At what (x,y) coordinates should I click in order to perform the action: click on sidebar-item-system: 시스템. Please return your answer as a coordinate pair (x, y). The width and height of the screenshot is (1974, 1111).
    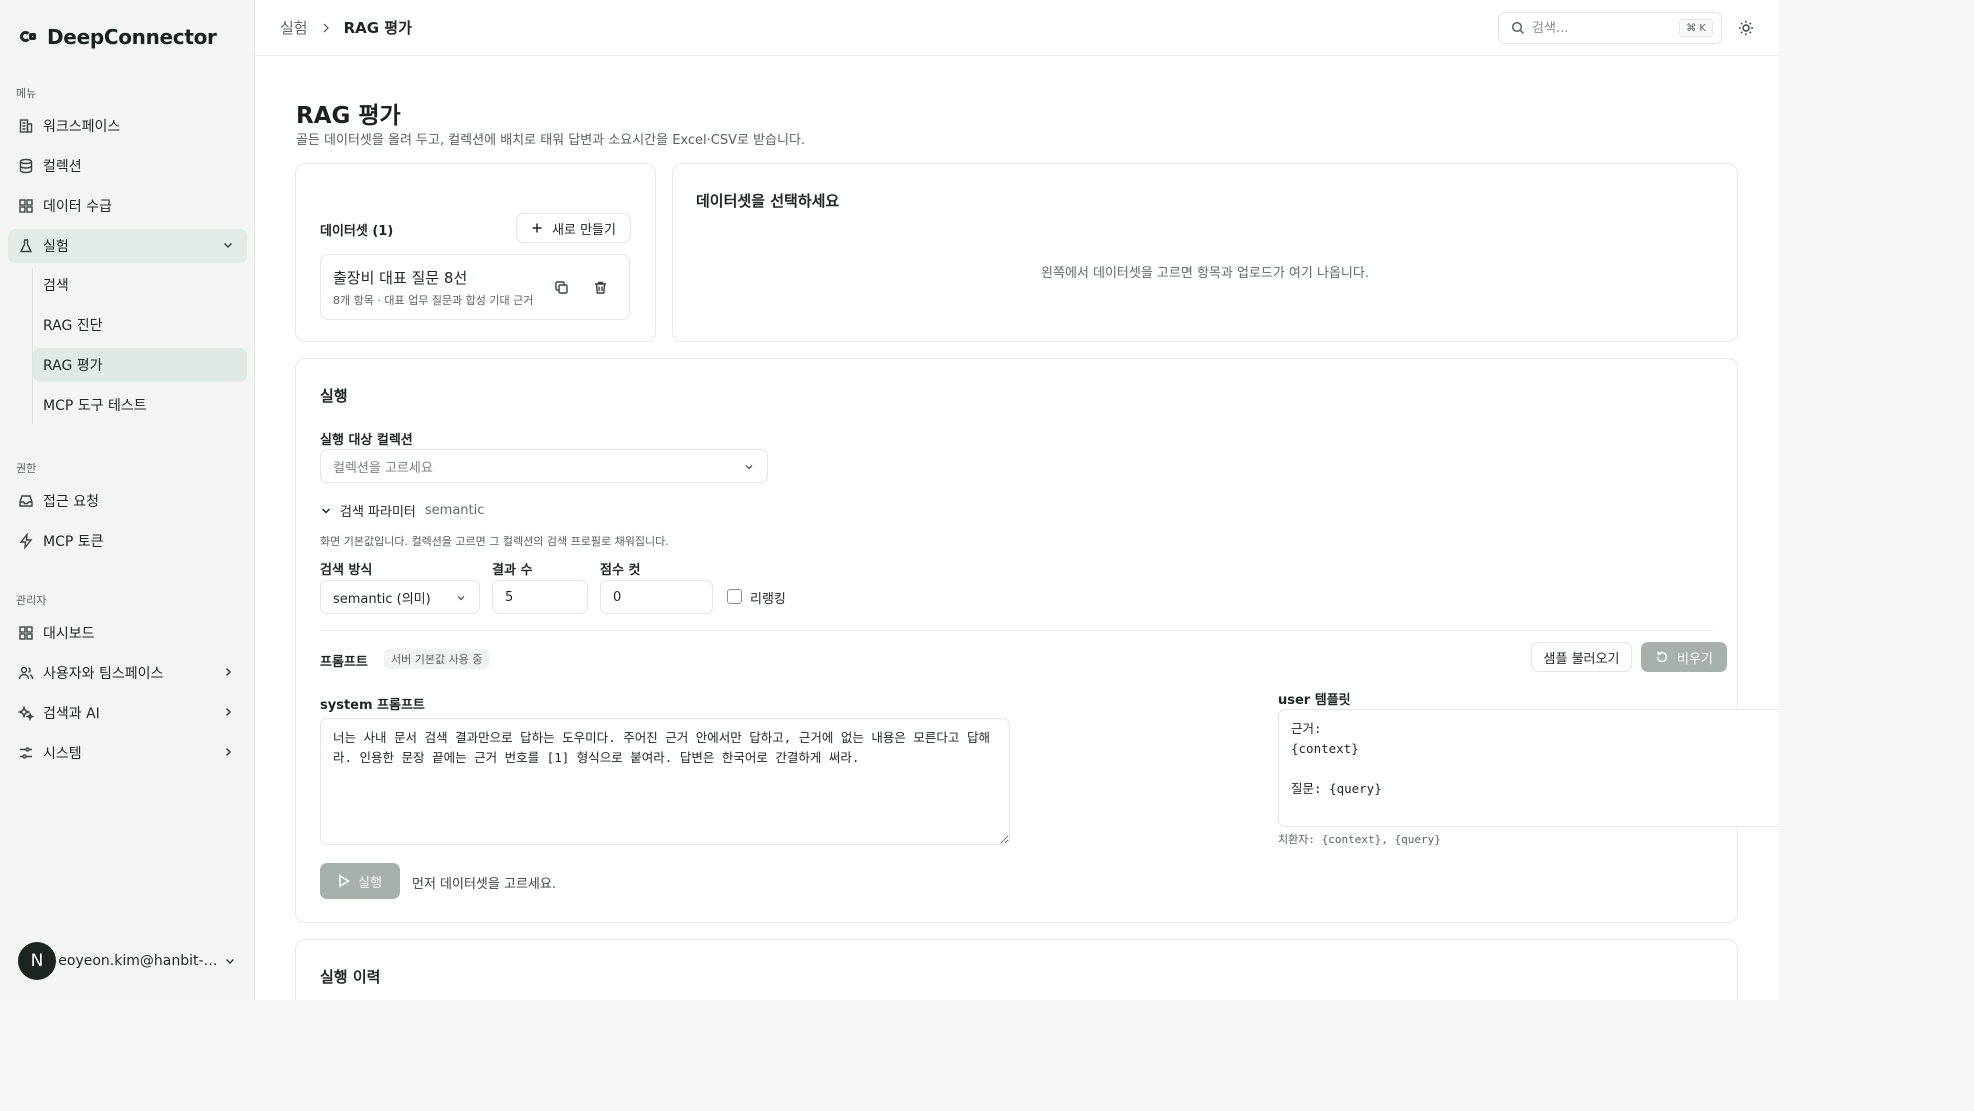
    Looking at the image, I should click on (127, 753).